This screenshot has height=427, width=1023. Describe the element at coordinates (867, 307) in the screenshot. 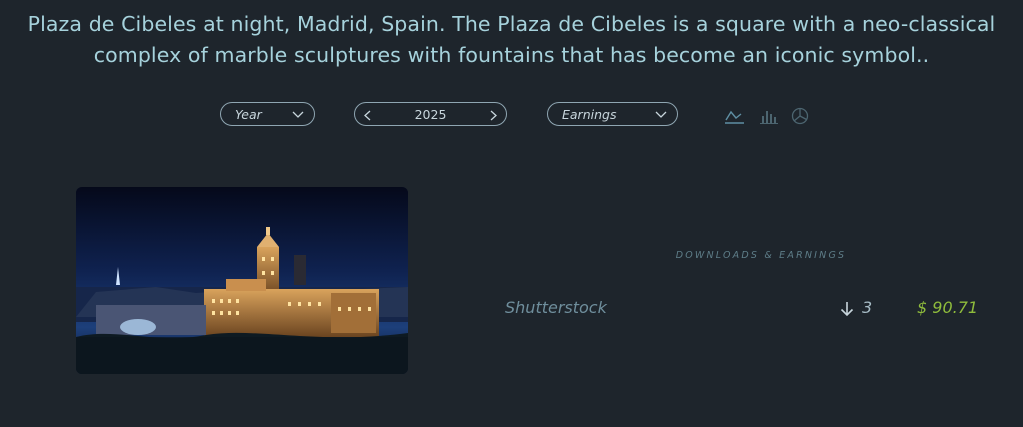

I see `downloads-value: 3` at that location.